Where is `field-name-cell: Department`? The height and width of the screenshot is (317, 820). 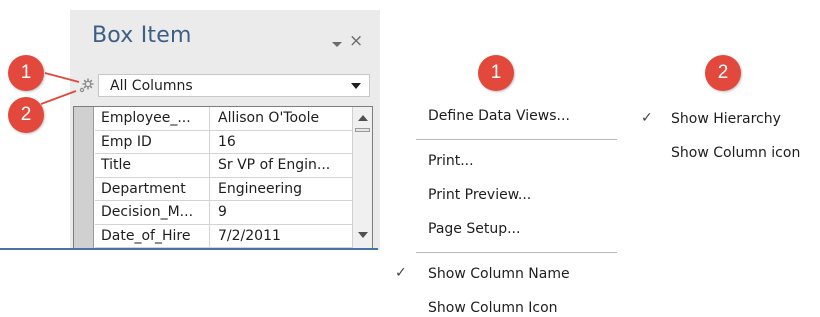
field-name-cell: Department is located at coordinates (152, 189).